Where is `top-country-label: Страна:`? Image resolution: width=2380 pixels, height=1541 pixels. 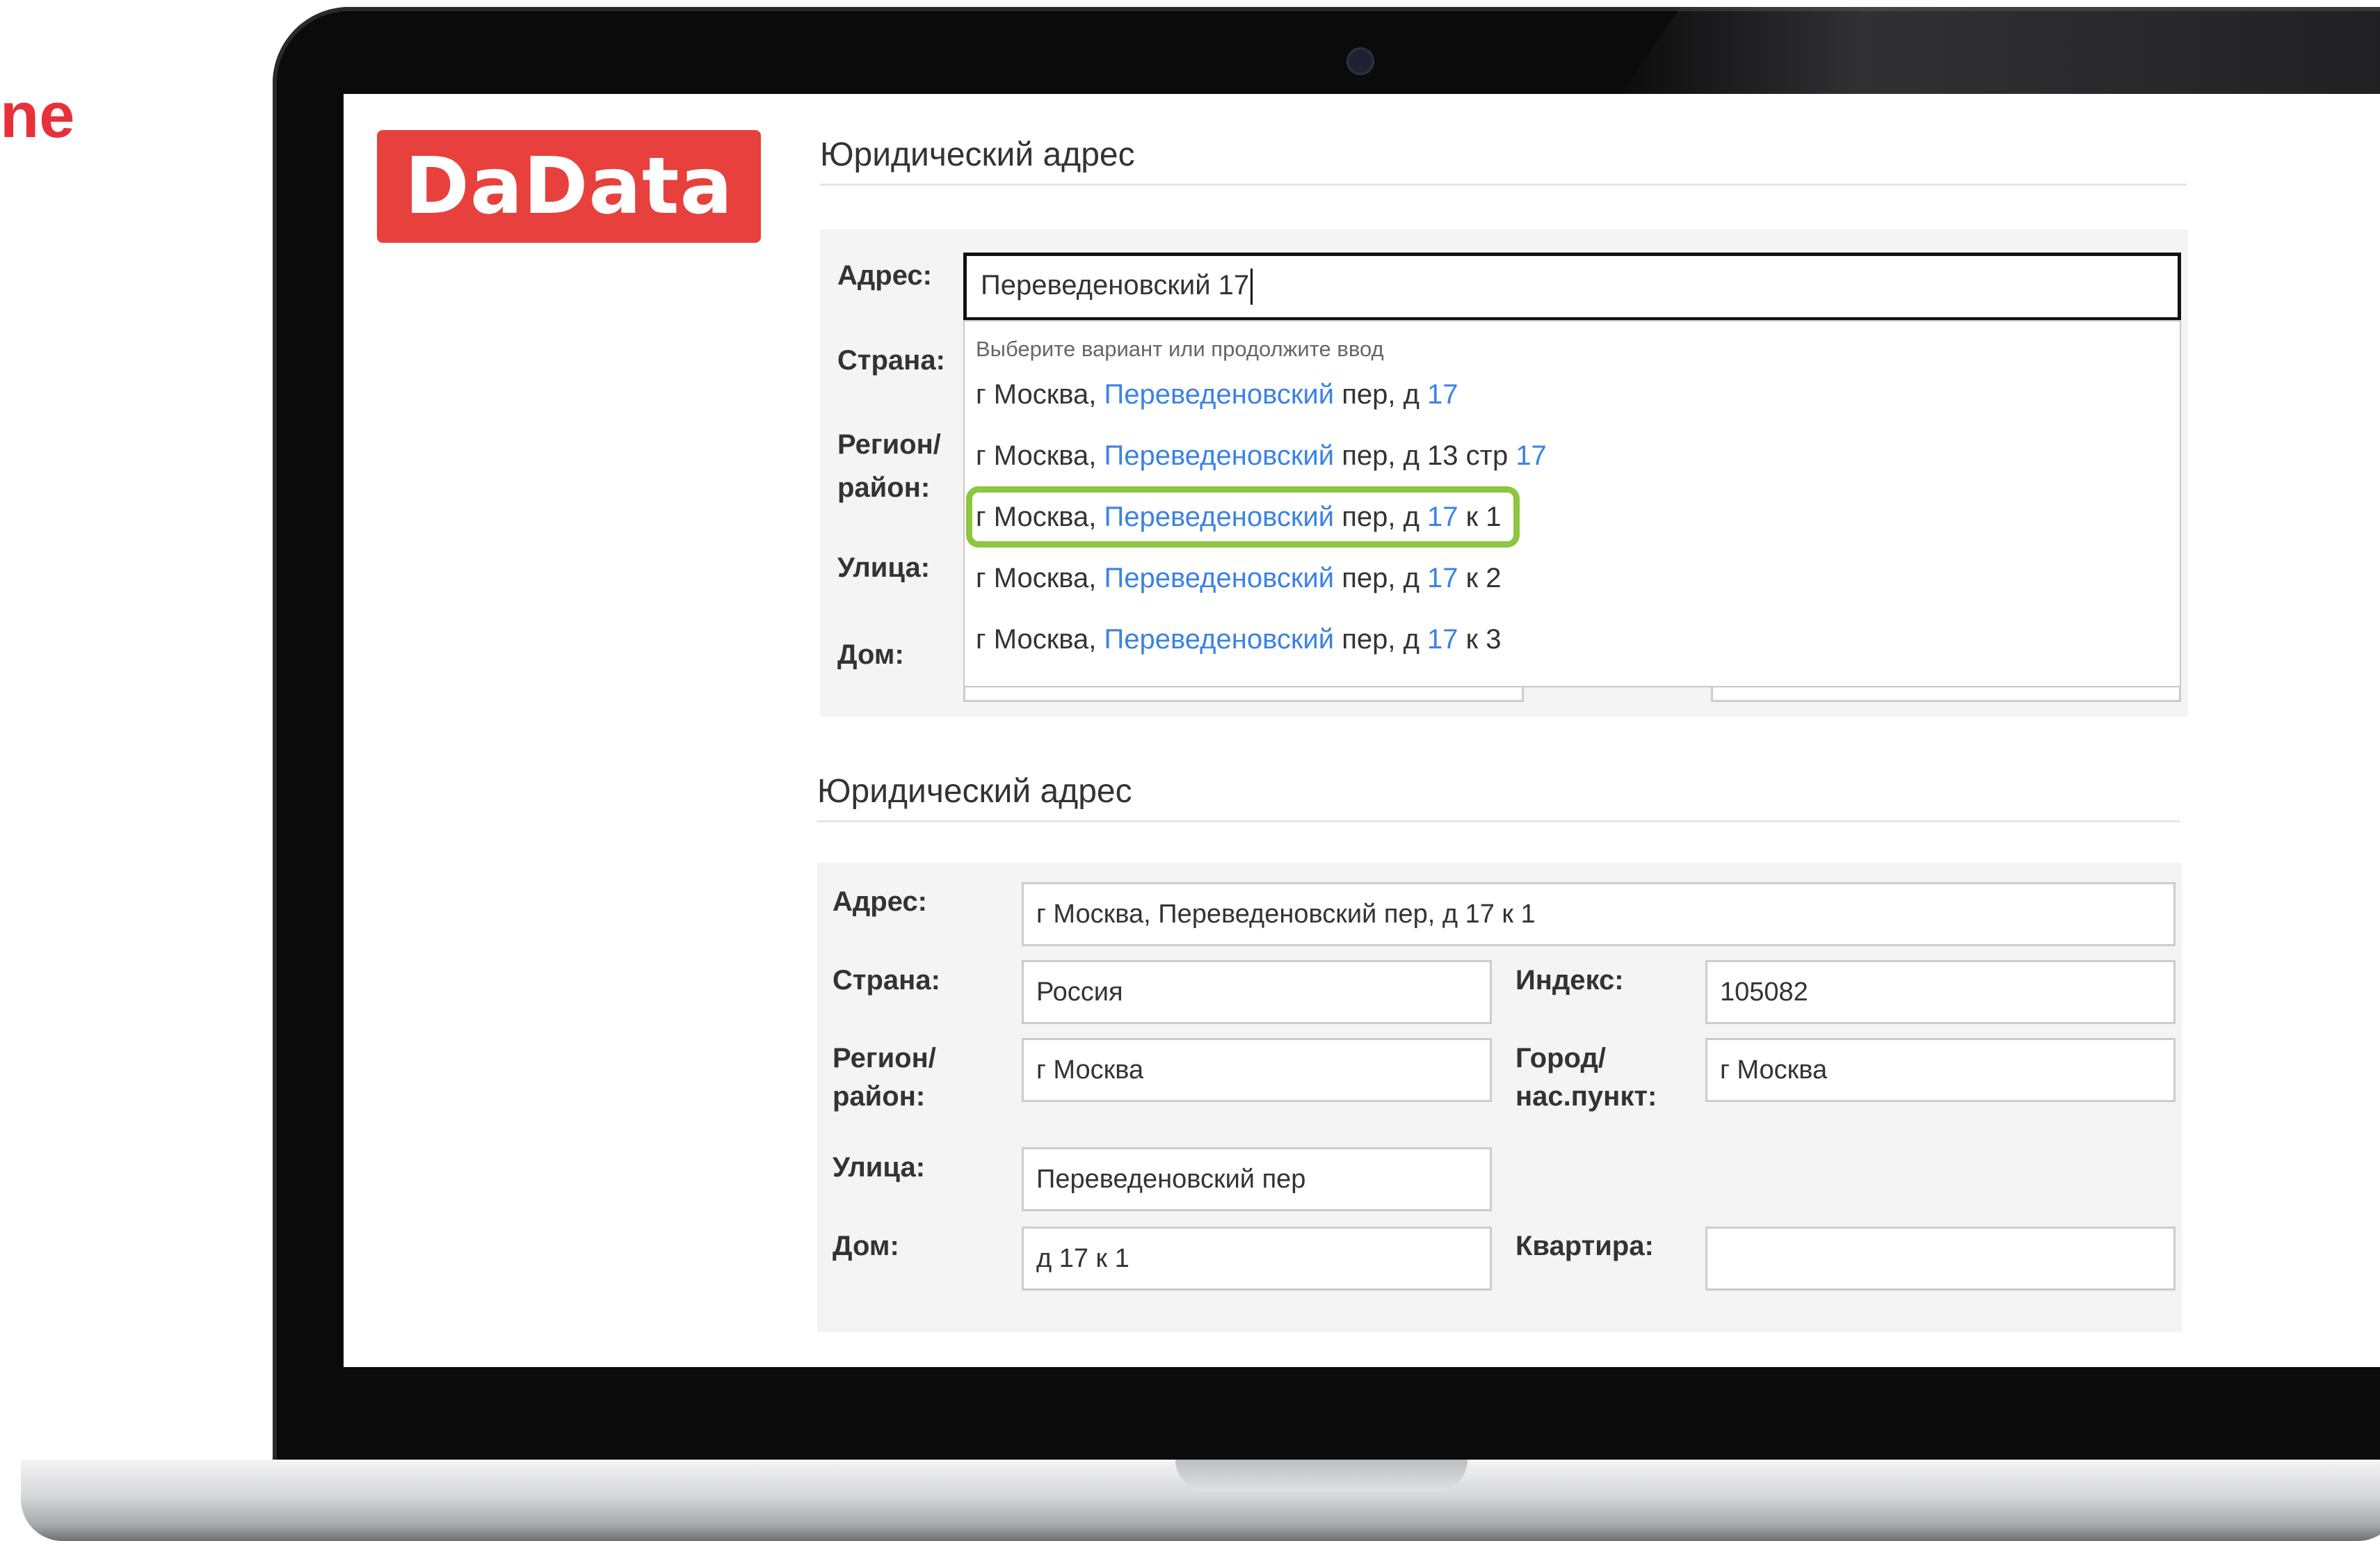 top-country-label: Страна: is located at coordinates (891, 360).